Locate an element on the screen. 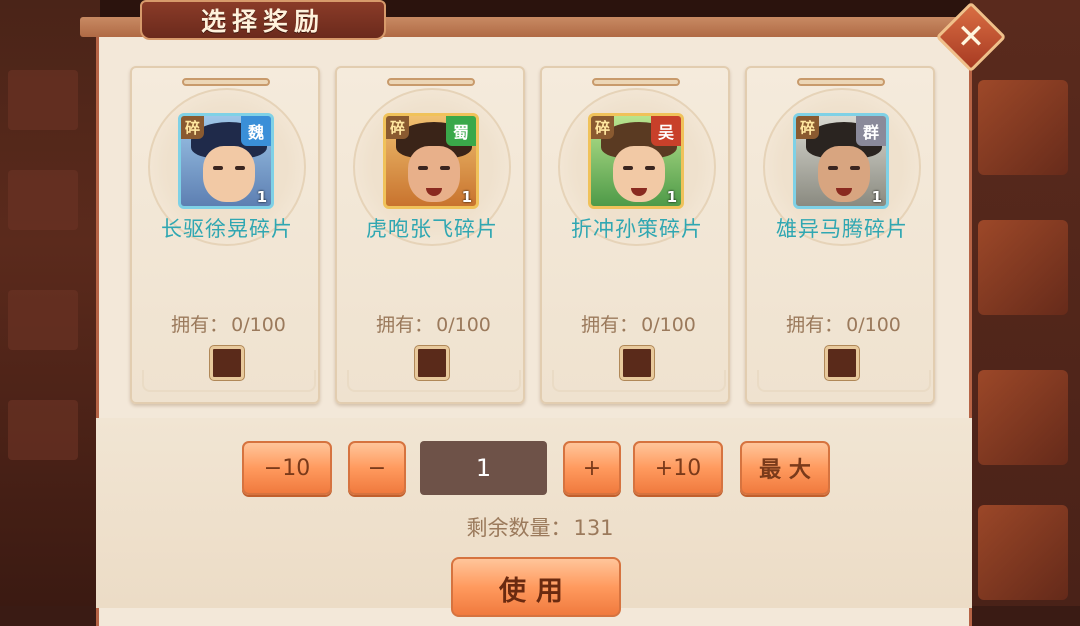 The image size is (1080, 626). hero-portrait: 碎 魏 1 is located at coordinates (226, 161).